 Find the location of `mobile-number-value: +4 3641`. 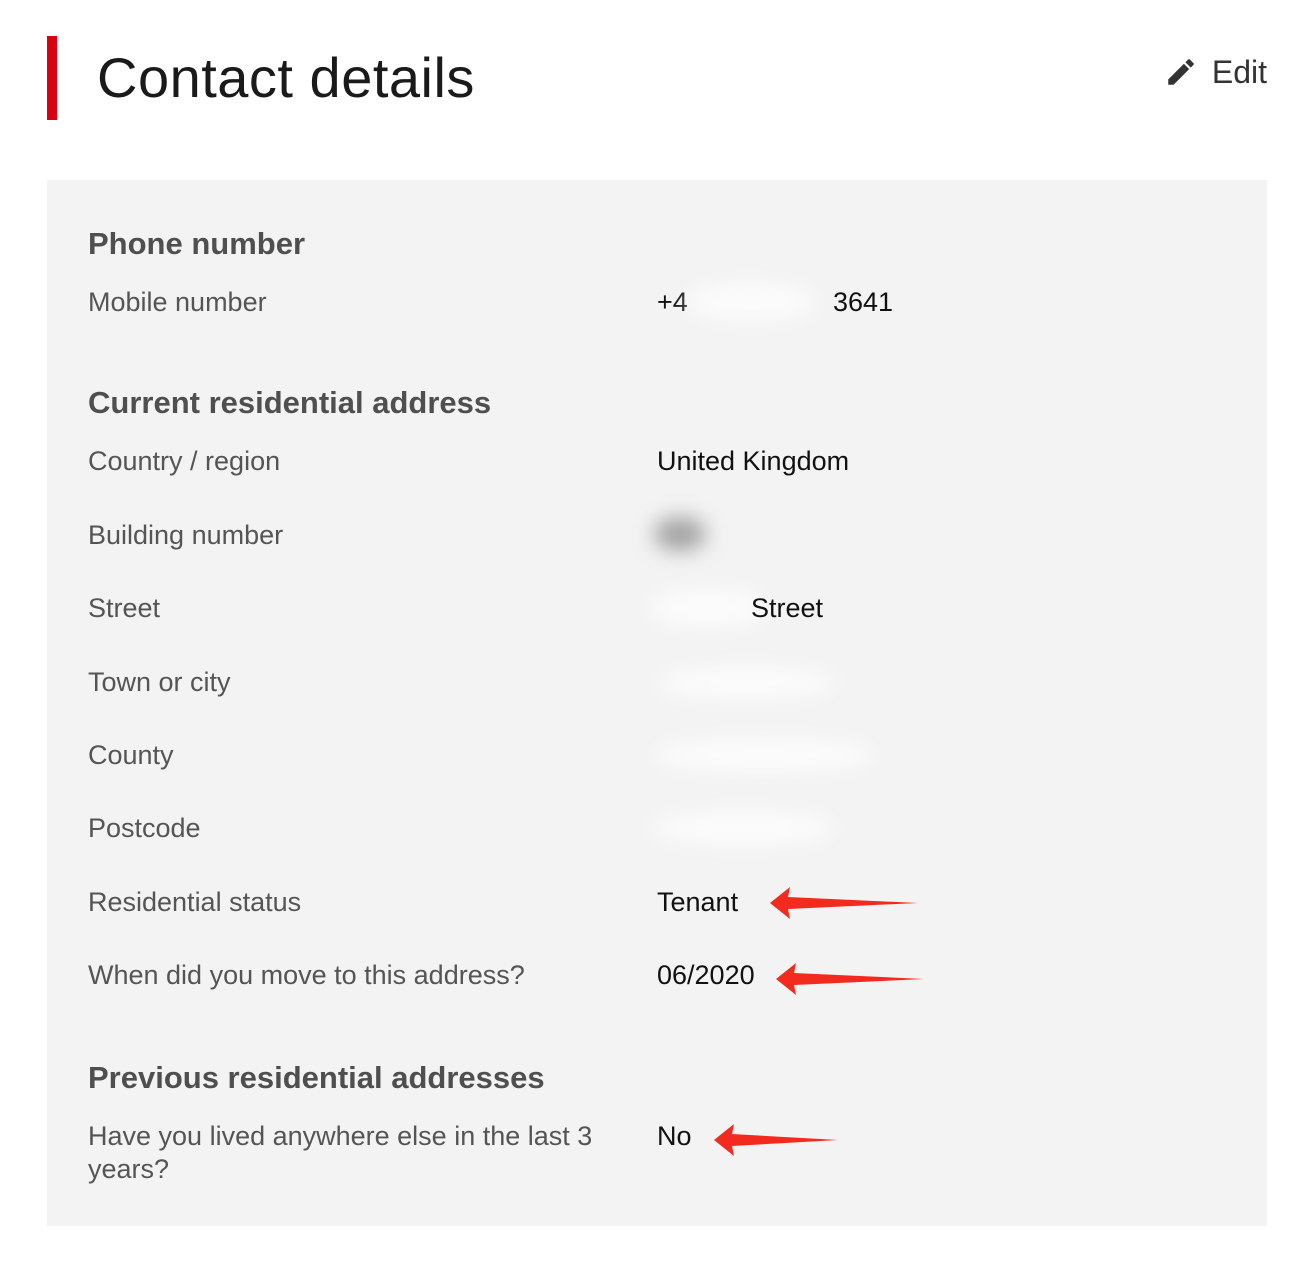

mobile-number-value: +4 3641 is located at coordinates (777, 302).